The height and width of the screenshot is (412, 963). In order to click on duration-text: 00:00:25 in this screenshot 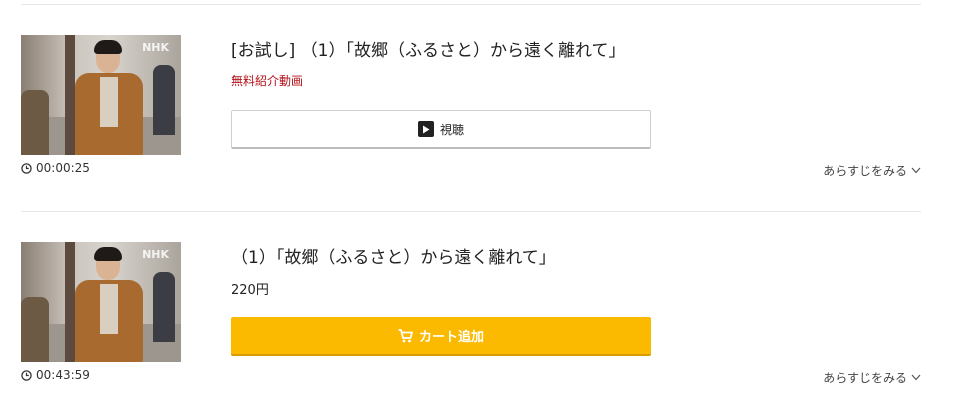, I will do `click(63, 168)`.